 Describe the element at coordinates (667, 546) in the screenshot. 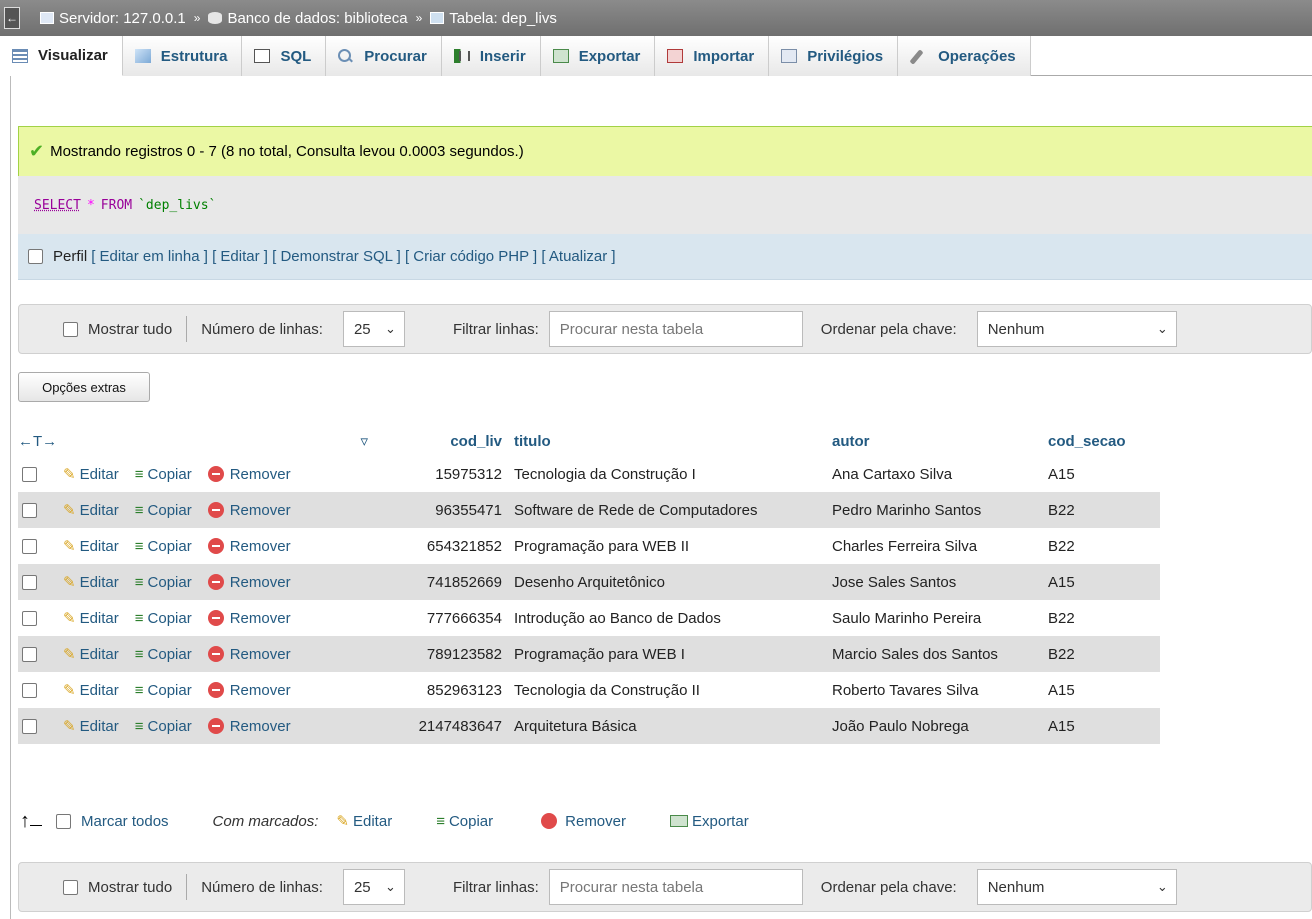

I see `cell-titulo: Programação para WEB II` at that location.